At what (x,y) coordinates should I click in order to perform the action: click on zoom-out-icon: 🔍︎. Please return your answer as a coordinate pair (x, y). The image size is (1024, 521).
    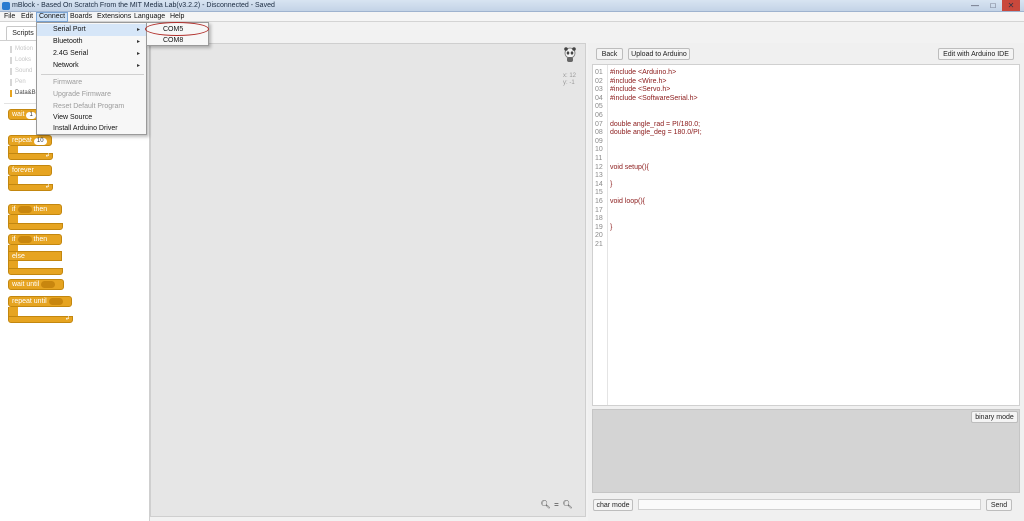
    Looking at the image, I should click on (545, 505).